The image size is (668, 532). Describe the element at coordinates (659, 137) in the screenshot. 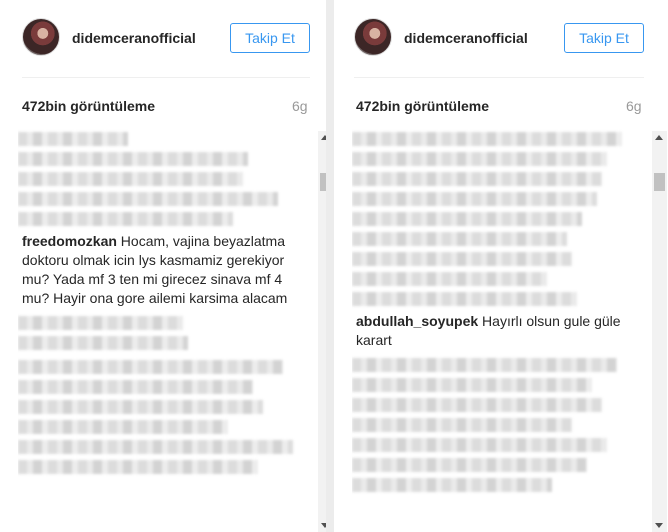

I see `scroll-up-arrow-icon` at that location.